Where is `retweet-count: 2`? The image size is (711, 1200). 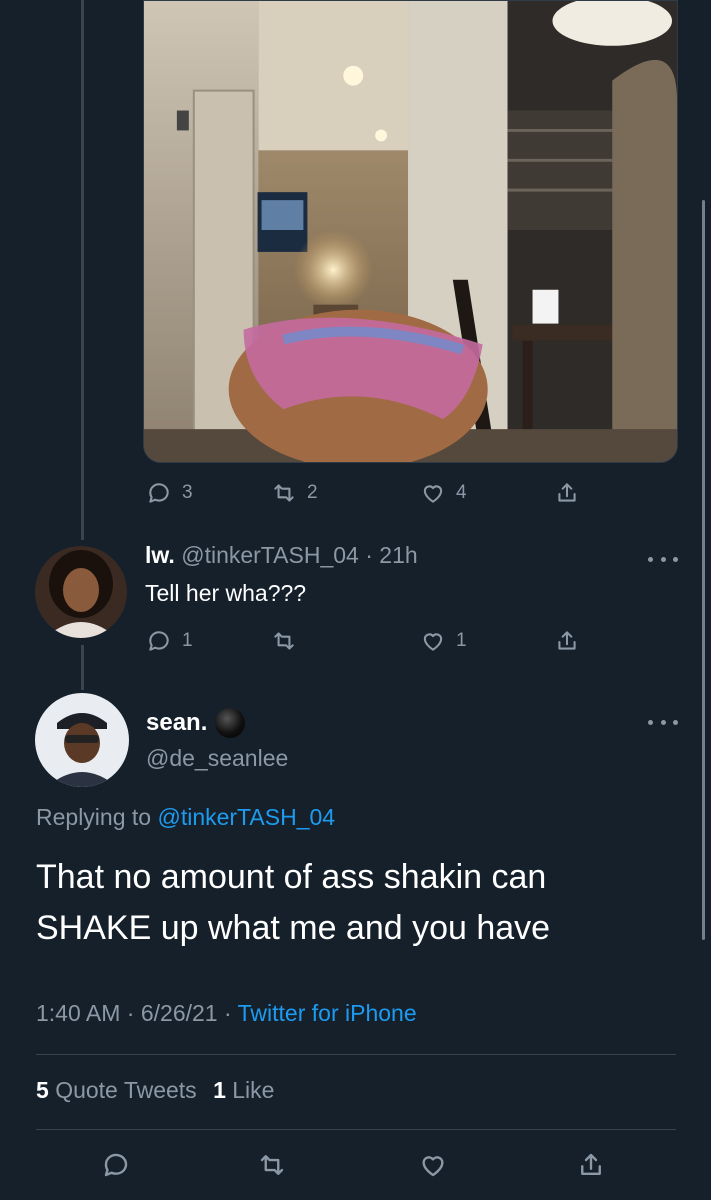
retweet-count: 2 is located at coordinates (312, 492).